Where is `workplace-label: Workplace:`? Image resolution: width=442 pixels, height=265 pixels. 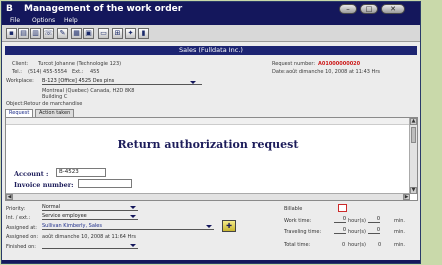
workplace-label: Workplace: is located at coordinates (20, 81).